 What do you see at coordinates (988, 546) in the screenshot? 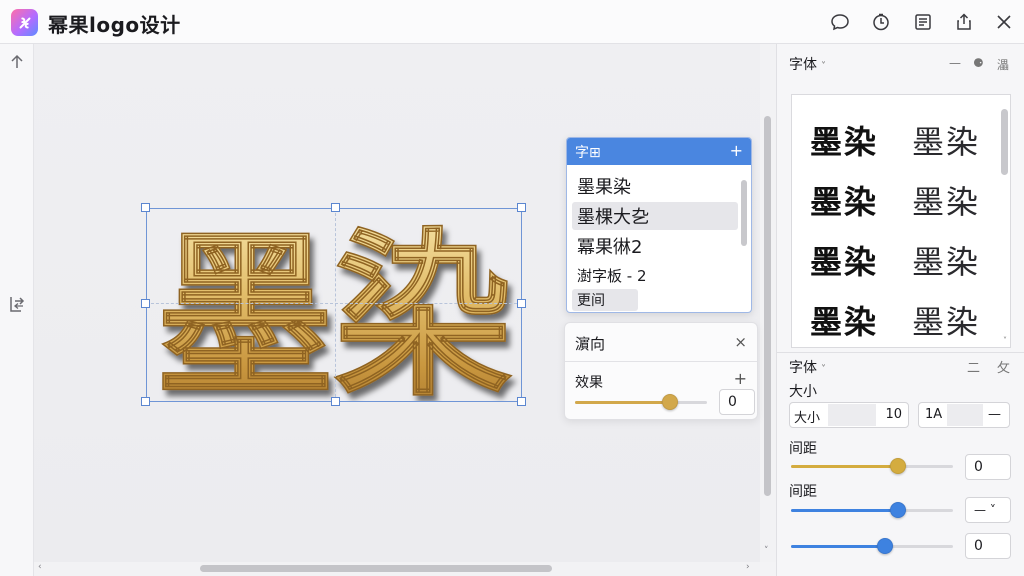
I see `extra-value: 0` at bounding box center [988, 546].